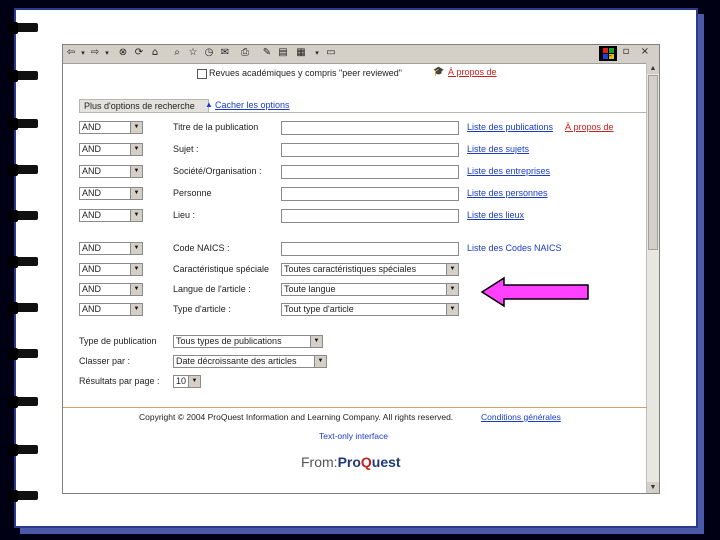 The width and height of the screenshot is (720, 540). I want to click on option-select: Date décroissante des articles ▼, so click(250, 361).